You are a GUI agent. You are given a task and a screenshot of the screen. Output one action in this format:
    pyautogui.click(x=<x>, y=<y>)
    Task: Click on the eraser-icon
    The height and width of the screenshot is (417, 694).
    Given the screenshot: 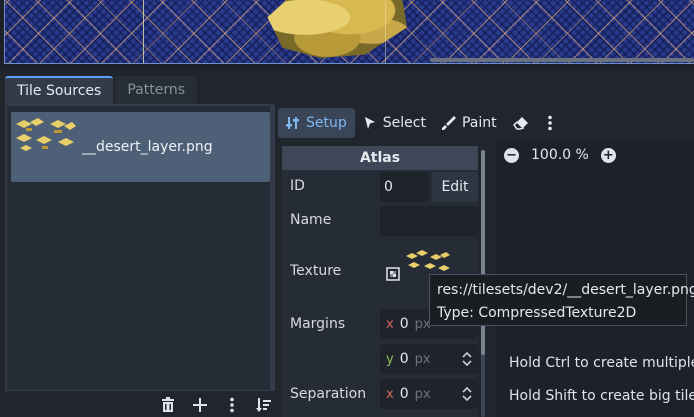 What is the action you would take?
    pyautogui.click(x=520, y=123)
    